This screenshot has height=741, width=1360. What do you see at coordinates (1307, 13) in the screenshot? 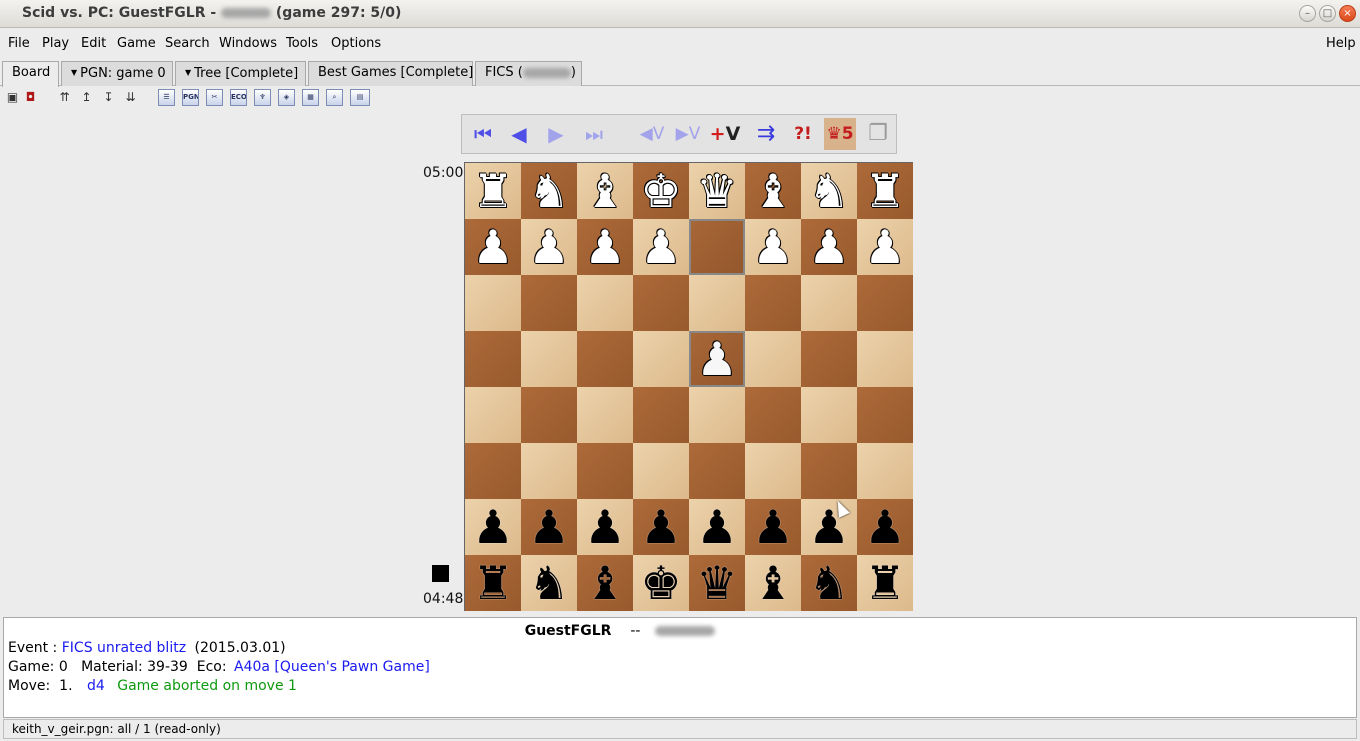
I see `minimize-button: –` at bounding box center [1307, 13].